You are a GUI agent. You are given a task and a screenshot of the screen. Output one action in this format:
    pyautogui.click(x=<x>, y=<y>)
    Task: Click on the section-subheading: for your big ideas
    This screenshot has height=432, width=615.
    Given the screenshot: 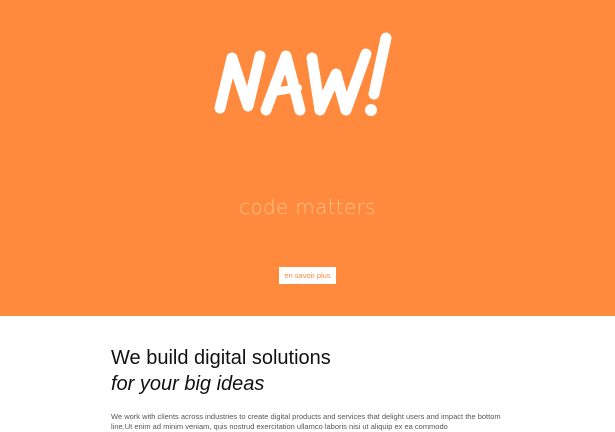 What is the action you would take?
    pyautogui.click(x=188, y=384)
    